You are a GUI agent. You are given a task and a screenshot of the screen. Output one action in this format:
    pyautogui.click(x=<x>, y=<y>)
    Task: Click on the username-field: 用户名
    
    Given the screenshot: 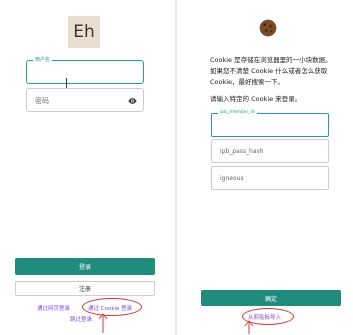 What is the action you would take?
    pyautogui.click(x=85, y=70)
    